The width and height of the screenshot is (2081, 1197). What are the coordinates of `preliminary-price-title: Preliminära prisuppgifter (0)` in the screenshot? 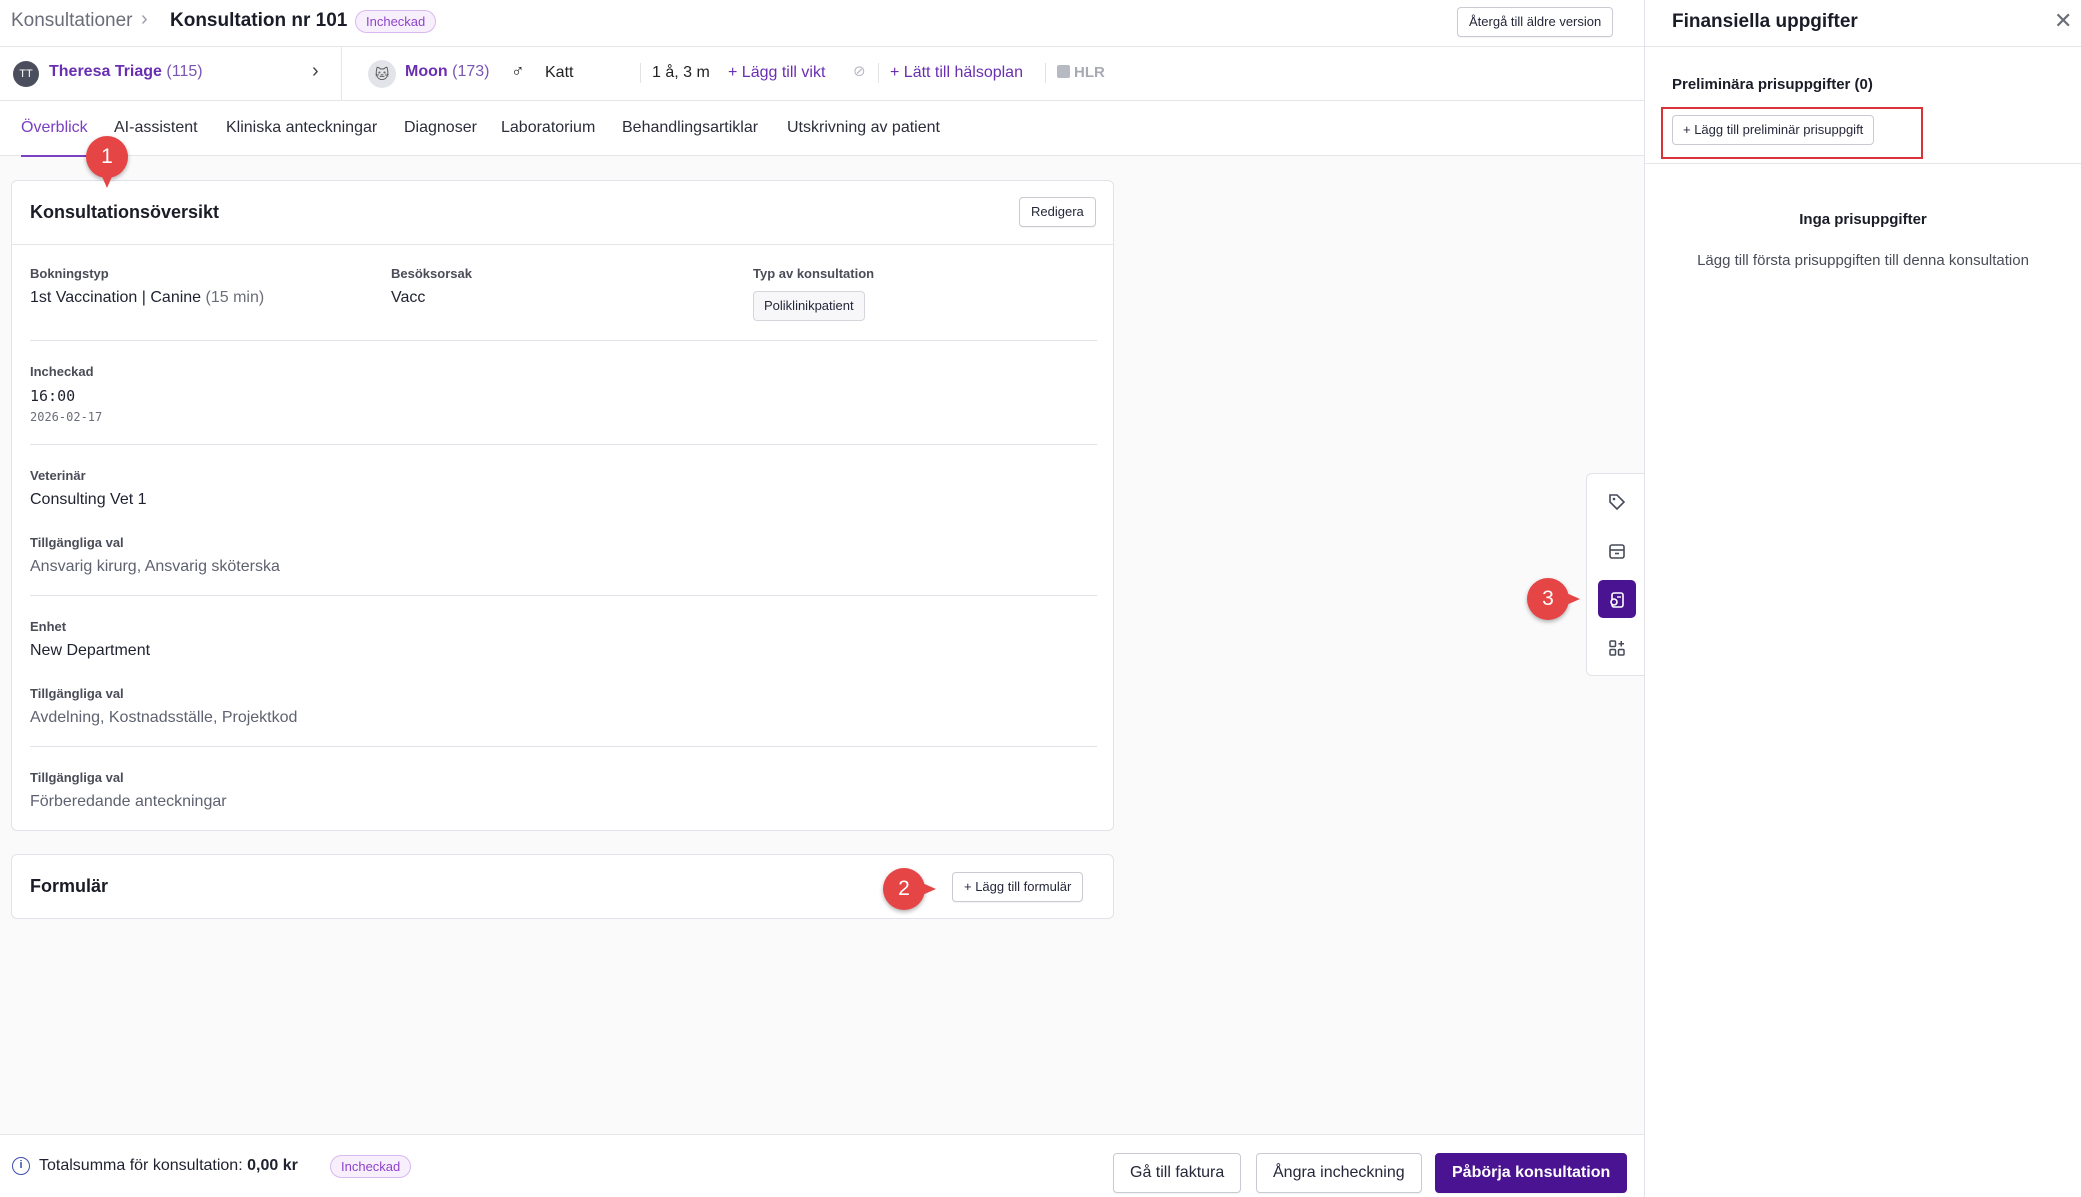 It's located at (1772, 84).